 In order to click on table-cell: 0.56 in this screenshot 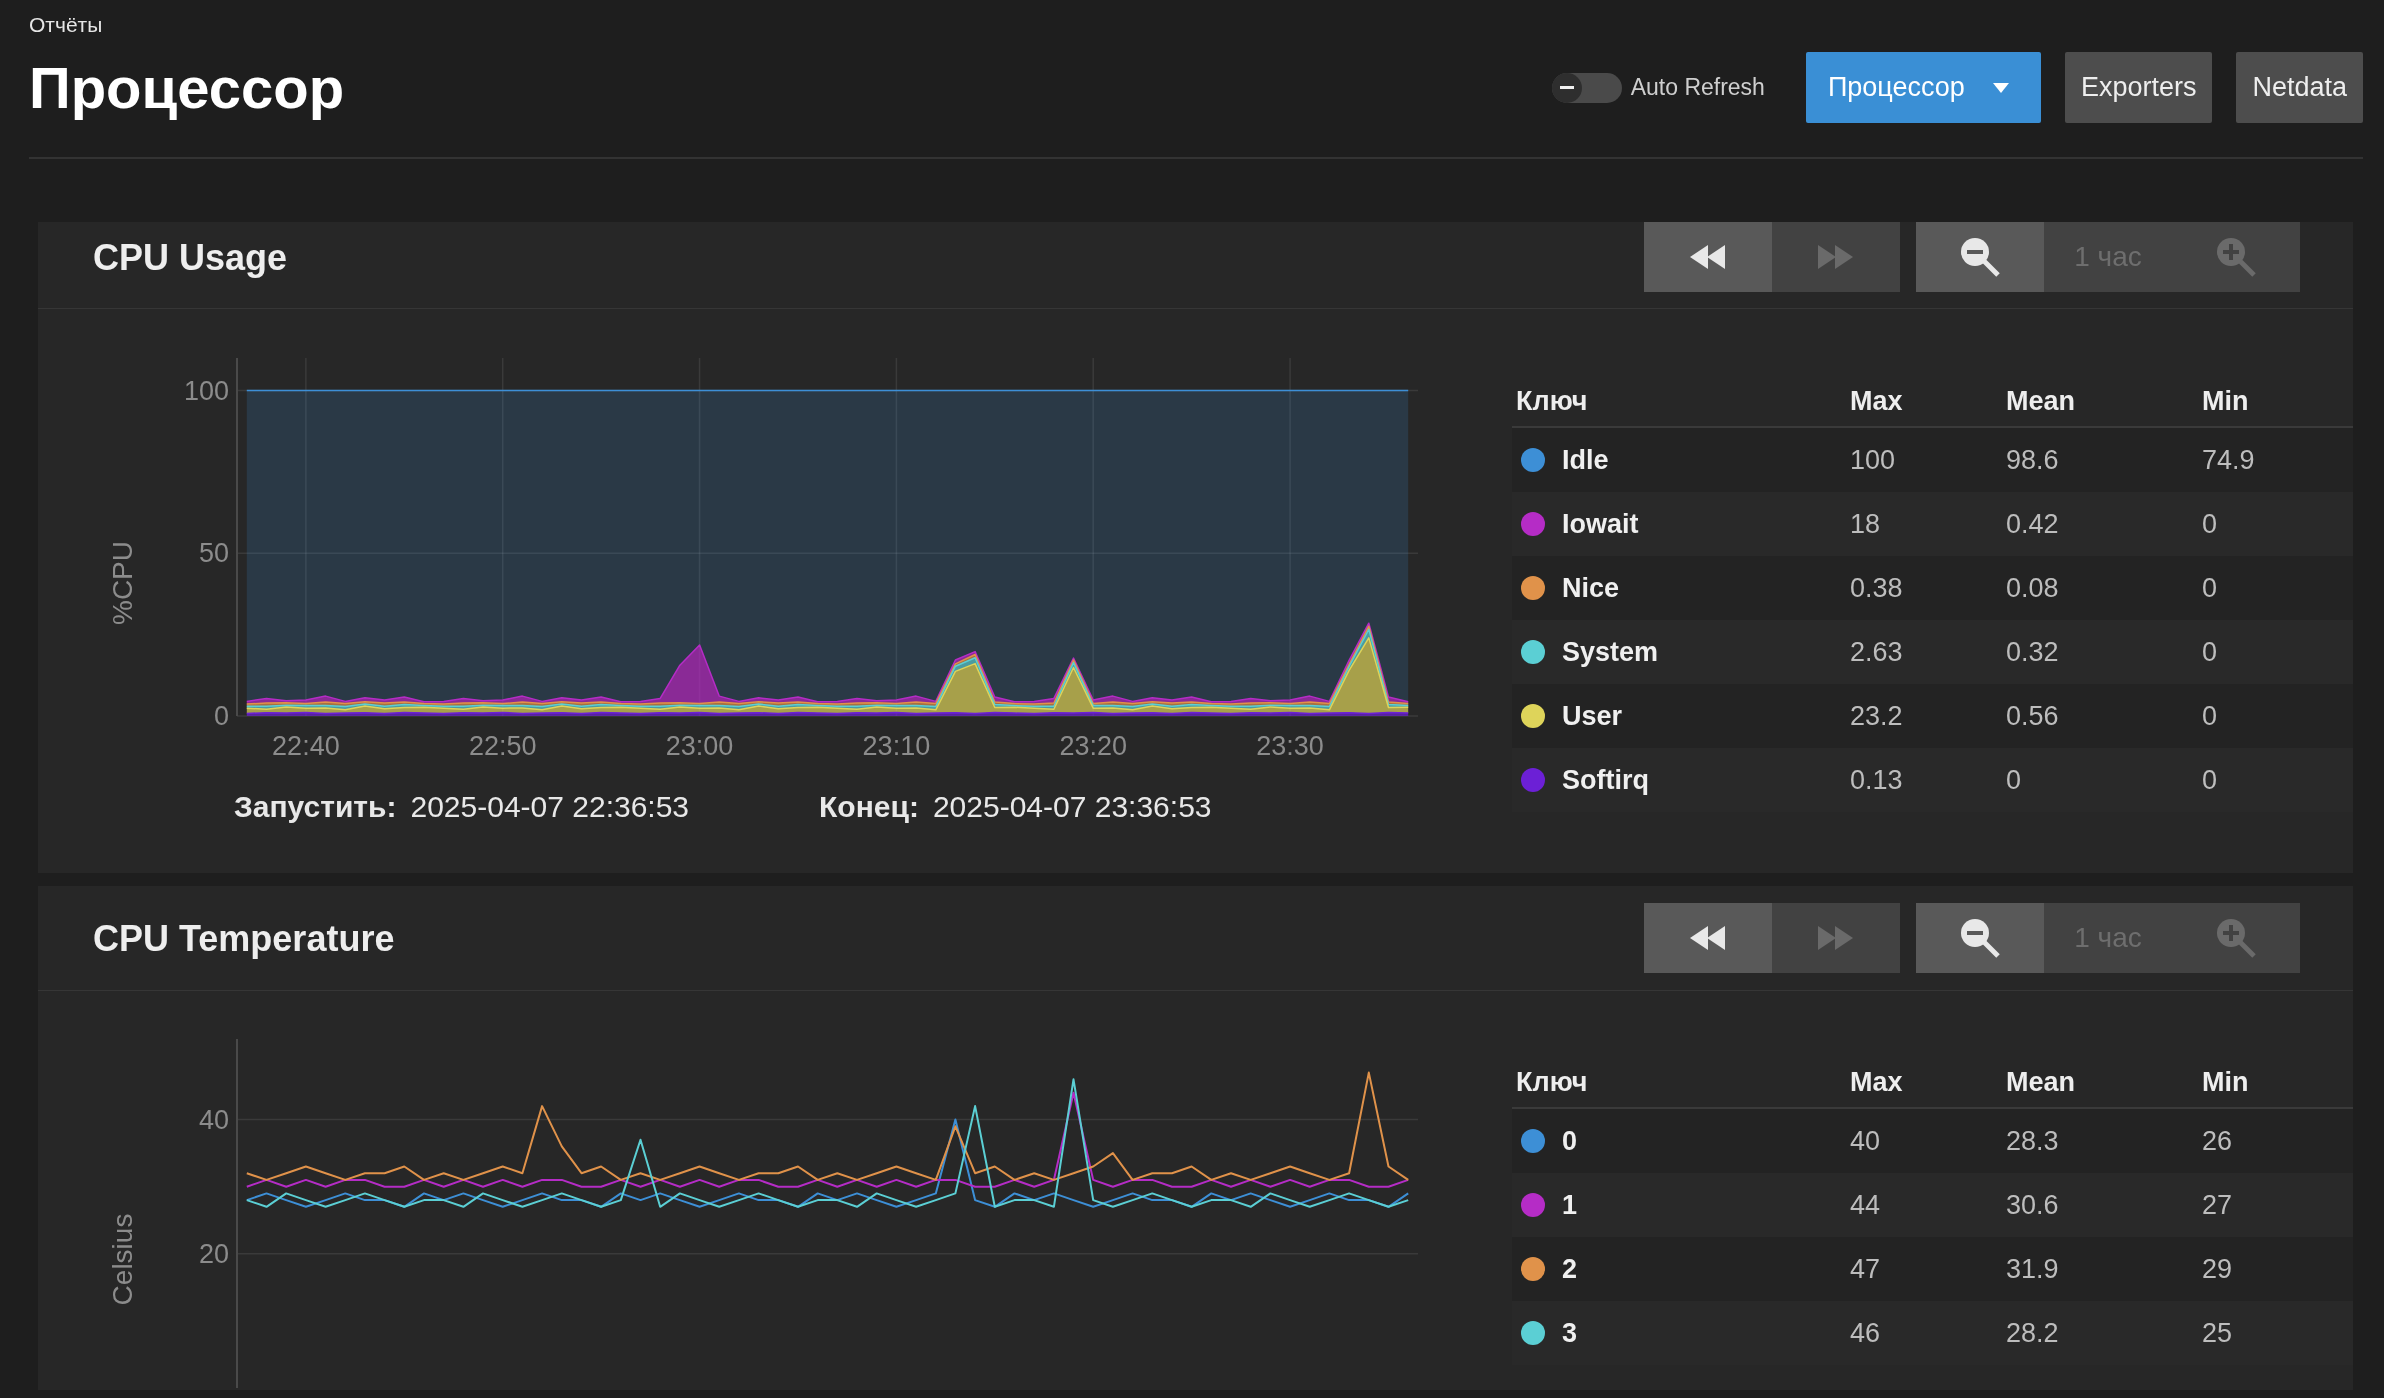, I will do `click(2032, 716)`.